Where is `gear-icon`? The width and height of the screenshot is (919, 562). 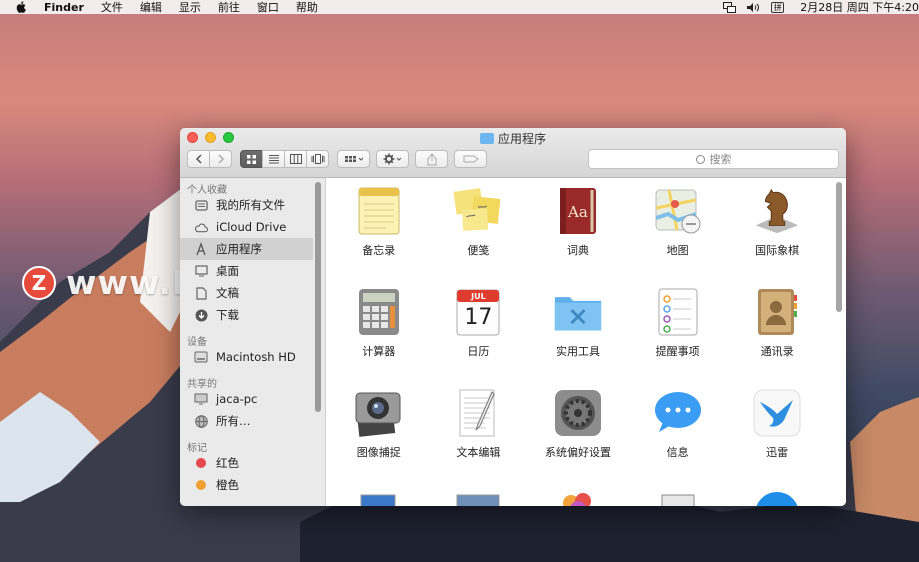 gear-icon is located at coordinates (392, 159).